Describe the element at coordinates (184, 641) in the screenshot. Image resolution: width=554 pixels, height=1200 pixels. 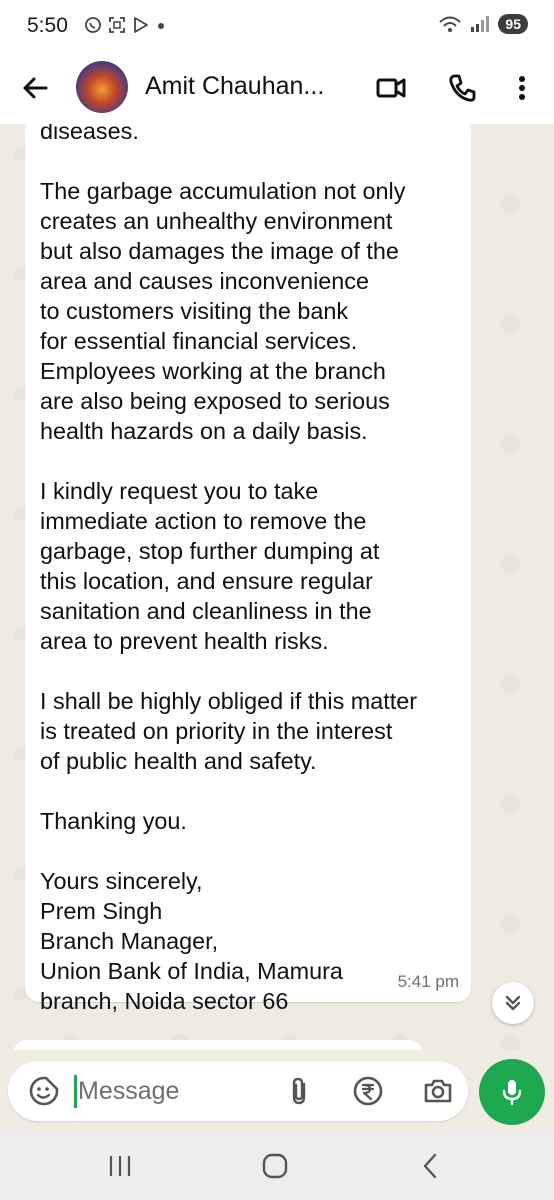
I see `message-line: area to prevent health risks.` at that location.